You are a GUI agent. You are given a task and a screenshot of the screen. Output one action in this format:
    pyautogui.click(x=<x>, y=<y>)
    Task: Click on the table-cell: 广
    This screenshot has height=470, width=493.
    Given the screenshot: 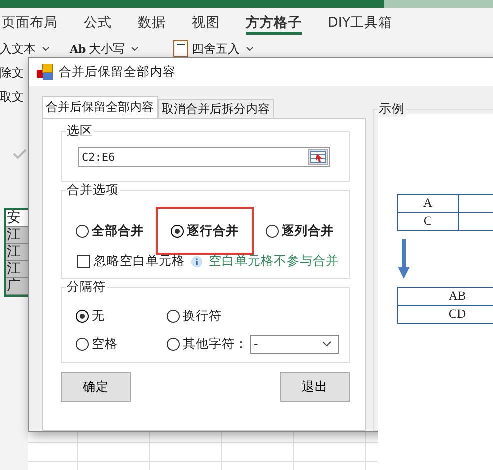 What is the action you would take?
    pyautogui.click(x=17, y=286)
    